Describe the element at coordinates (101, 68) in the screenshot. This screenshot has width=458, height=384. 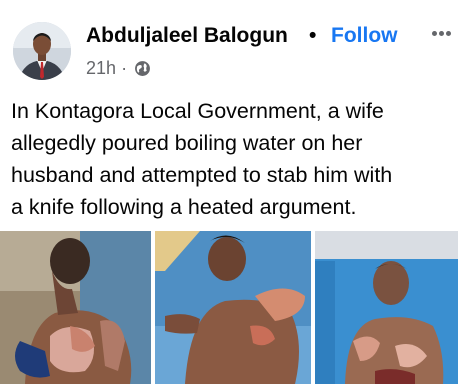
I see `timestamp: 21h` at that location.